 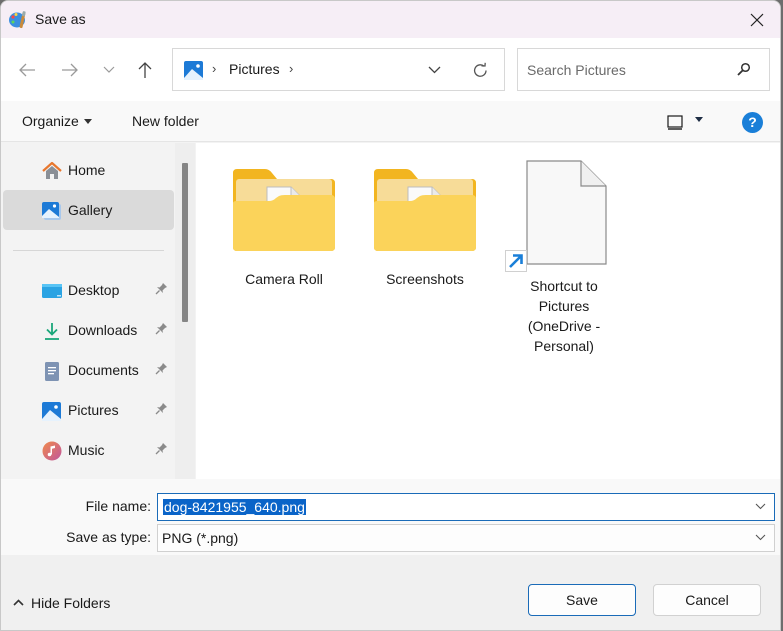 I want to click on sidebar-item-desktop: Desktop, so click(x=88, y=290).